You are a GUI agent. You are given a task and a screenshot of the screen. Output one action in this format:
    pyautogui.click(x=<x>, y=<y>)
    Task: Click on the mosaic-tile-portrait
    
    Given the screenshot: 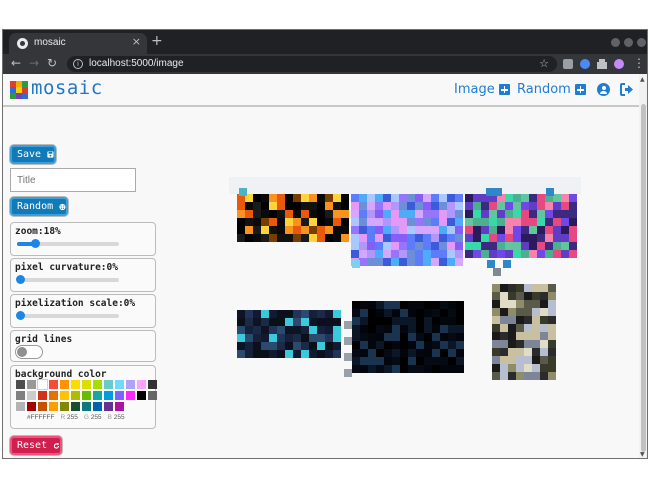 What is the action you would take?
    pyautogui.click(x=524, y=332)
    